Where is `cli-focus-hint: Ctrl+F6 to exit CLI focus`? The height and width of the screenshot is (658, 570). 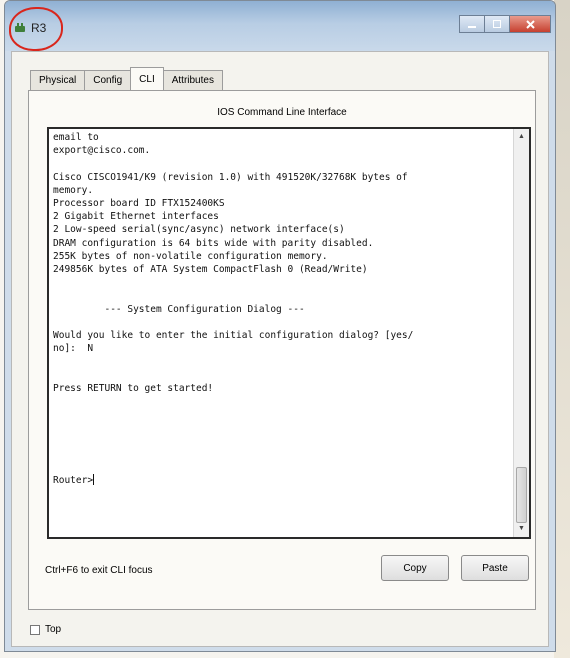 cli-focus-hint: Ctrl+F6 to exit CLI focus is located at coordinates (99, 570).